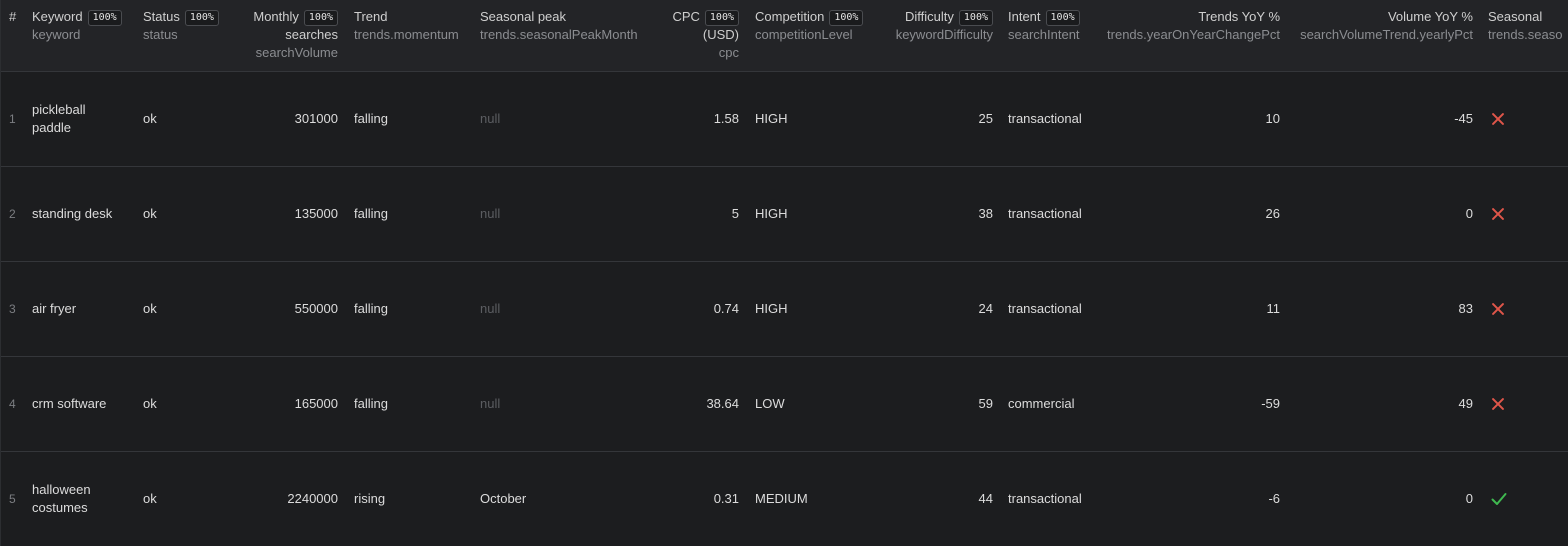  I want to click on column-field-path: trends.seasonalPeakMonth, so click(559, 34).